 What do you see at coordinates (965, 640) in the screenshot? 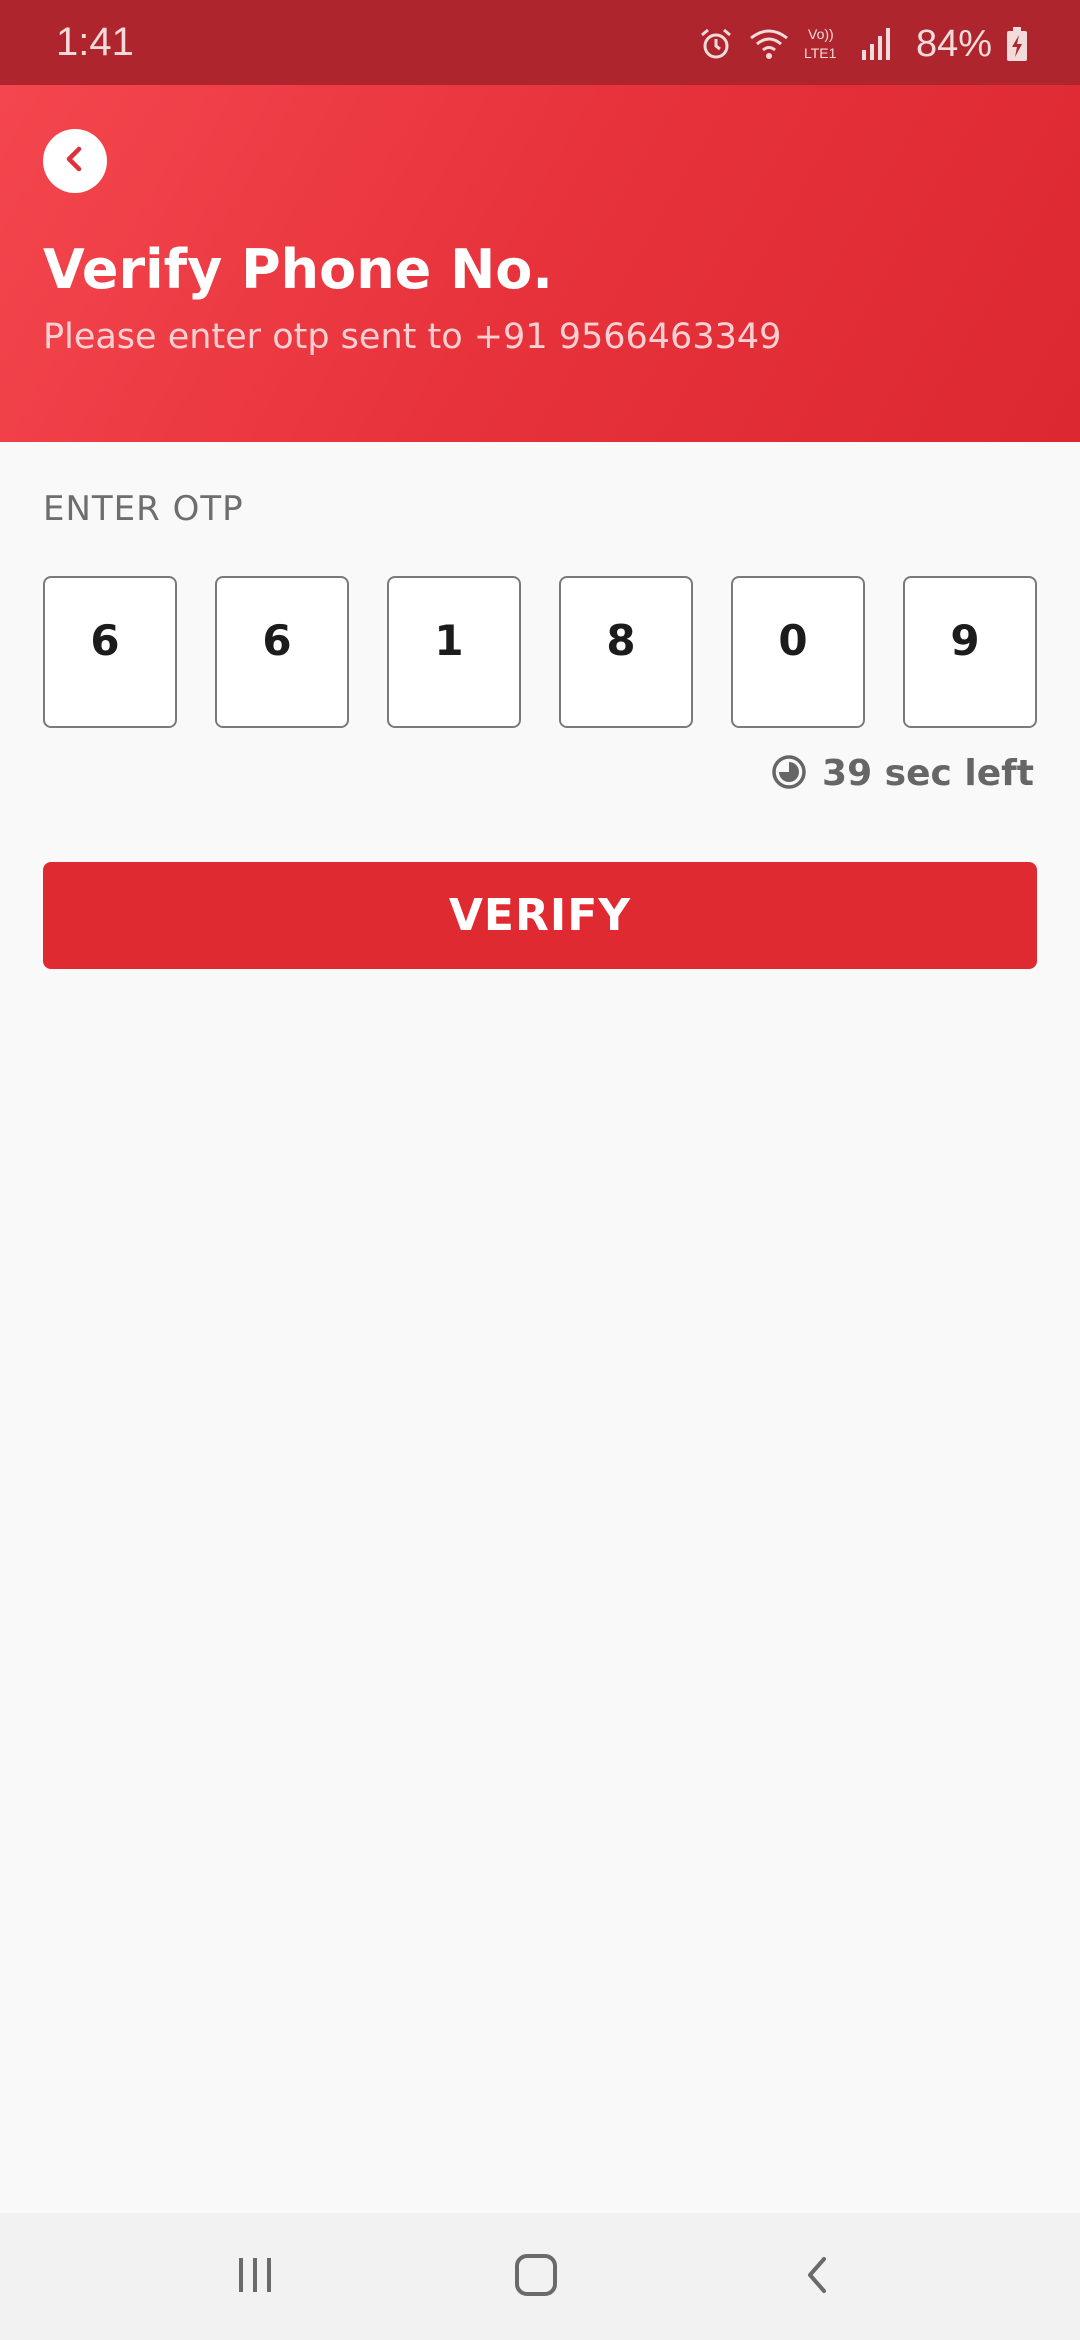
I see `otp-digit-6: 9` at bounding box center [965, 640].